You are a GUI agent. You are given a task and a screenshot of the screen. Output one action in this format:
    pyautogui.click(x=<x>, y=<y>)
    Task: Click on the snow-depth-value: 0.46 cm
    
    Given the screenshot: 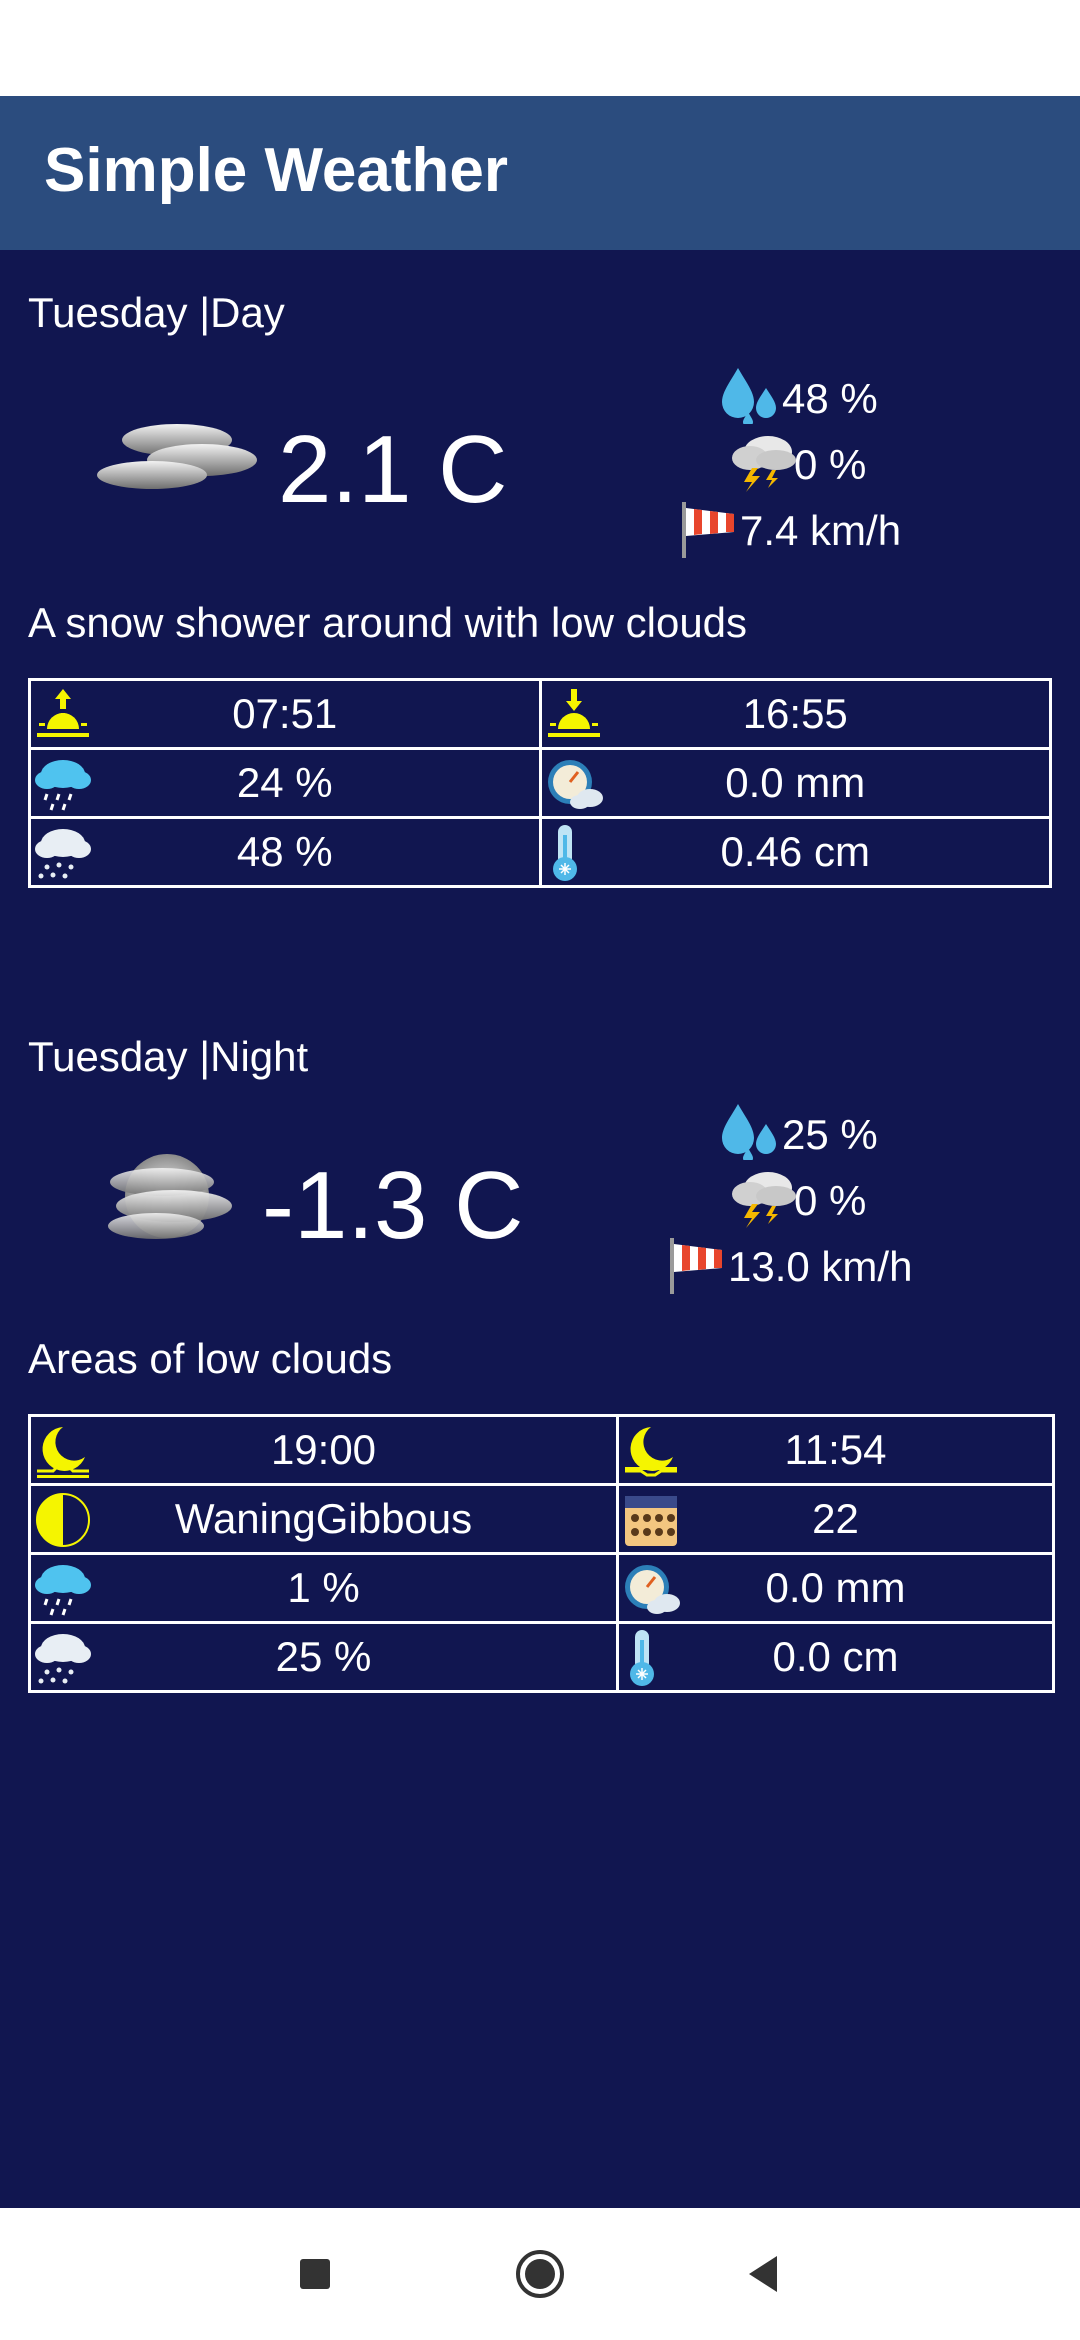 What is the action you would take?
    pyautogui.click(x=795, y=851)
    